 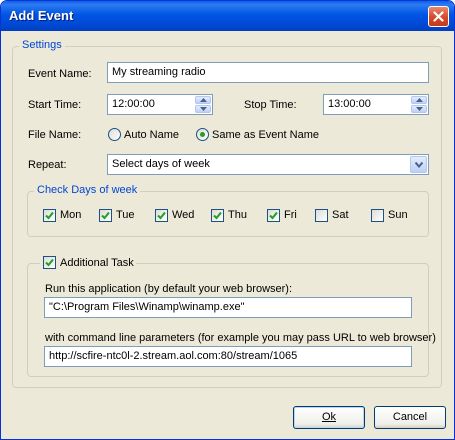 I want to click on repeat-select: Select days of week, so click(x=268, y=164).